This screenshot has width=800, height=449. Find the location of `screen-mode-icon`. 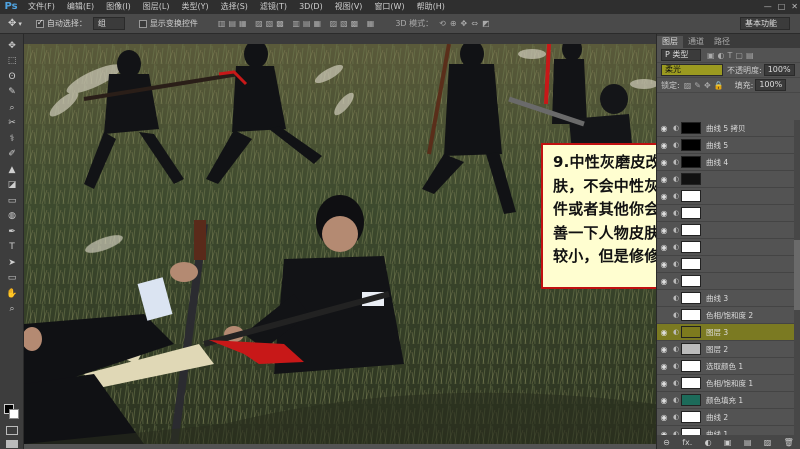

screen-mode-icon is located at coordinates (12, 444).